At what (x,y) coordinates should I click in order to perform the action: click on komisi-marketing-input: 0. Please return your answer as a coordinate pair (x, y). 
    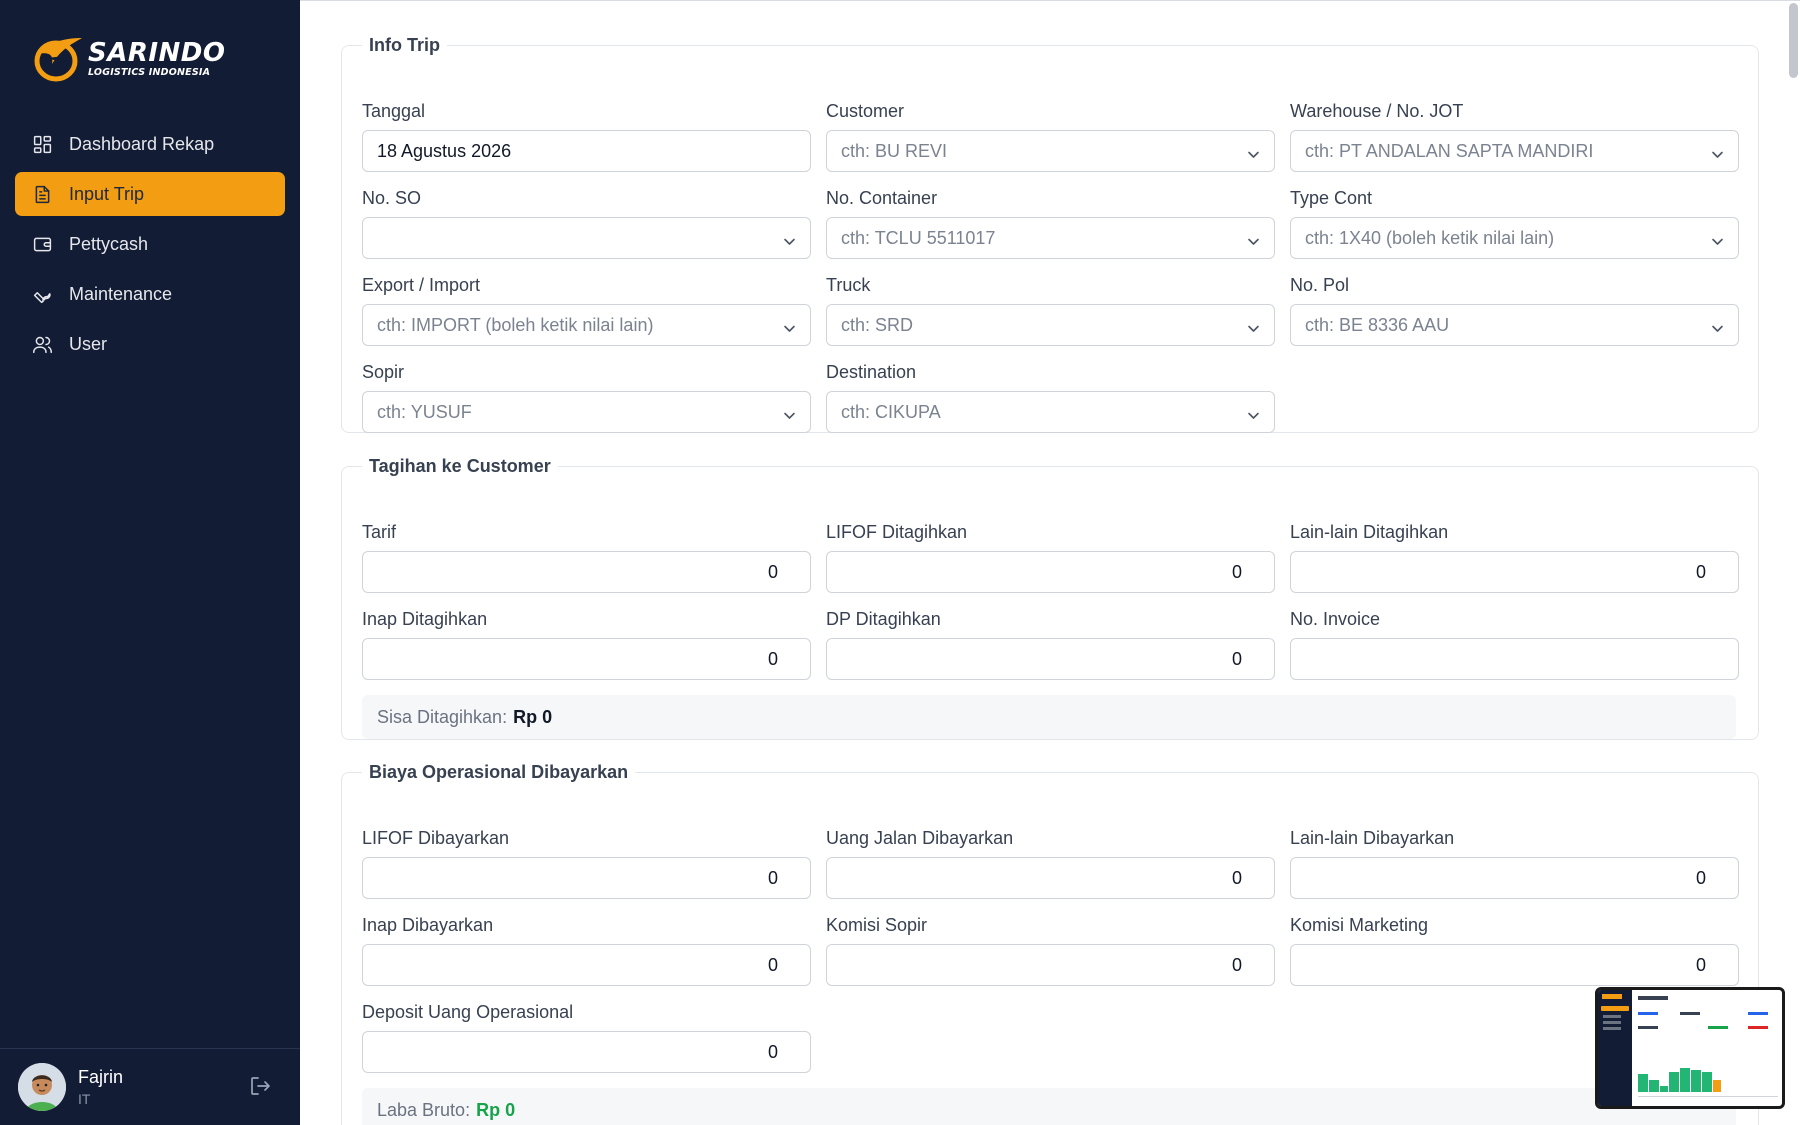
    Looking at the image, I should click on (1514, 965).